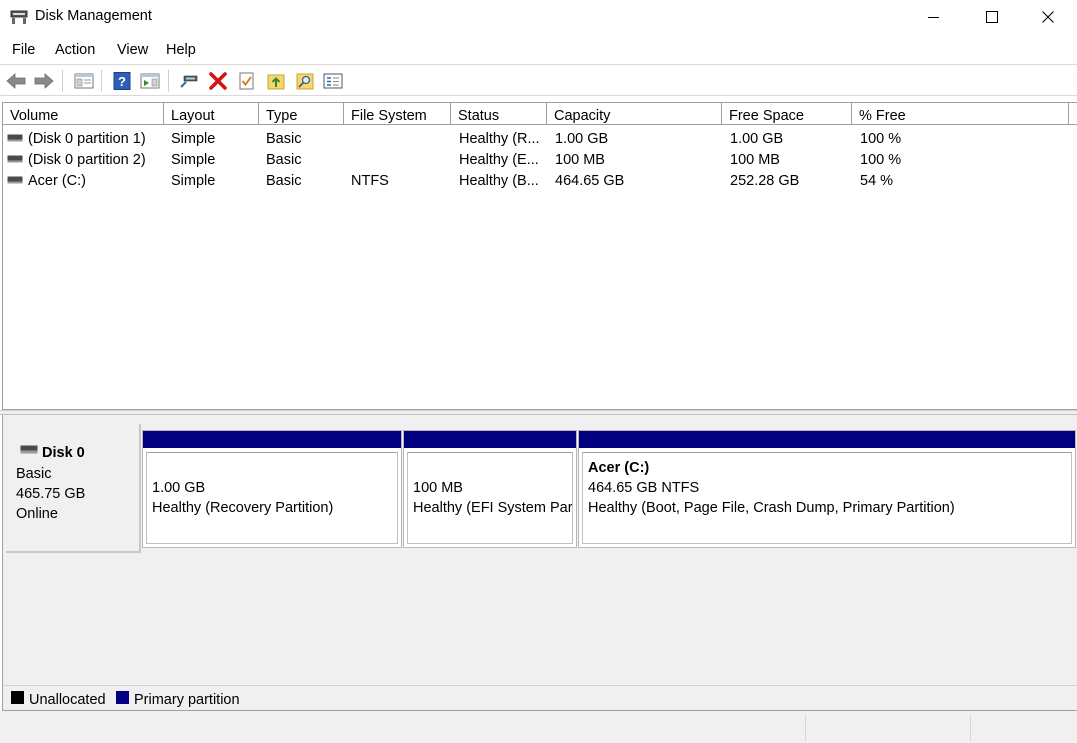  Describe the element at coordinates (765, 181) in the screenshot. I see `cell-free-space: 252.28 GB` at that location.